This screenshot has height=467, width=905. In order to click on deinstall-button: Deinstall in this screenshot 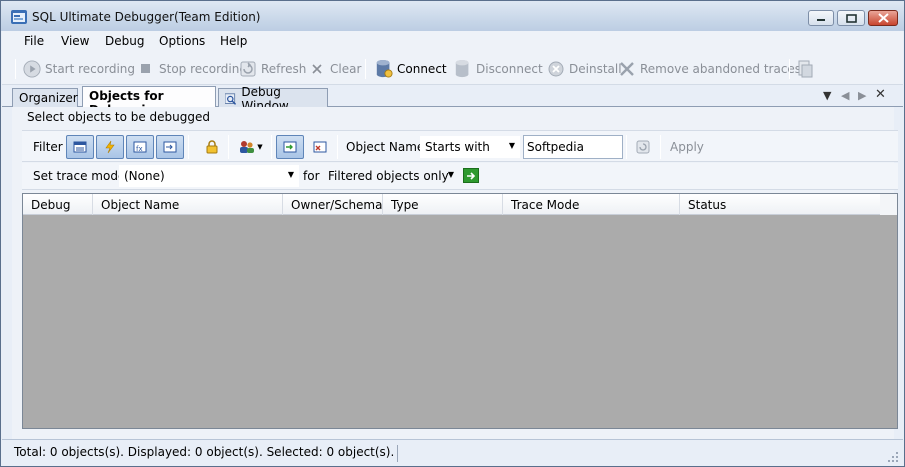, I will do `click(584, 69)`.